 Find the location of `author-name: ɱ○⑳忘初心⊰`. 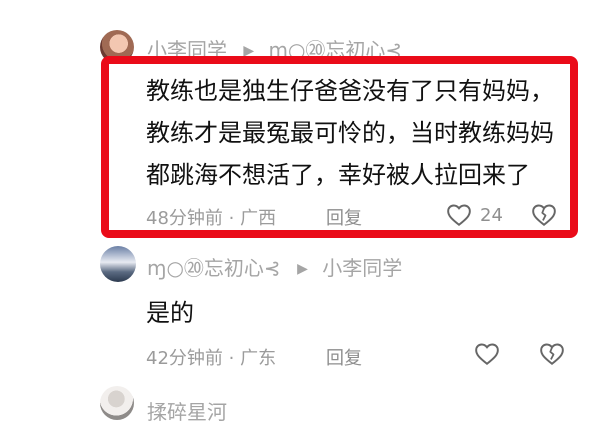

author-name: ɱ○⑳忘初心⊰ is located at coordinates (214, 268).